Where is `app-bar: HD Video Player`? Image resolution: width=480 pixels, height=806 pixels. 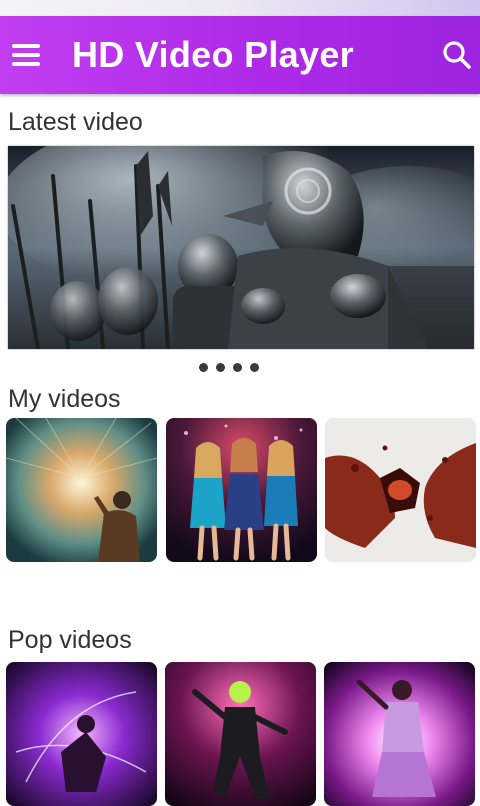 app-bar: HD Video Player is located at coordinates (240, 55).